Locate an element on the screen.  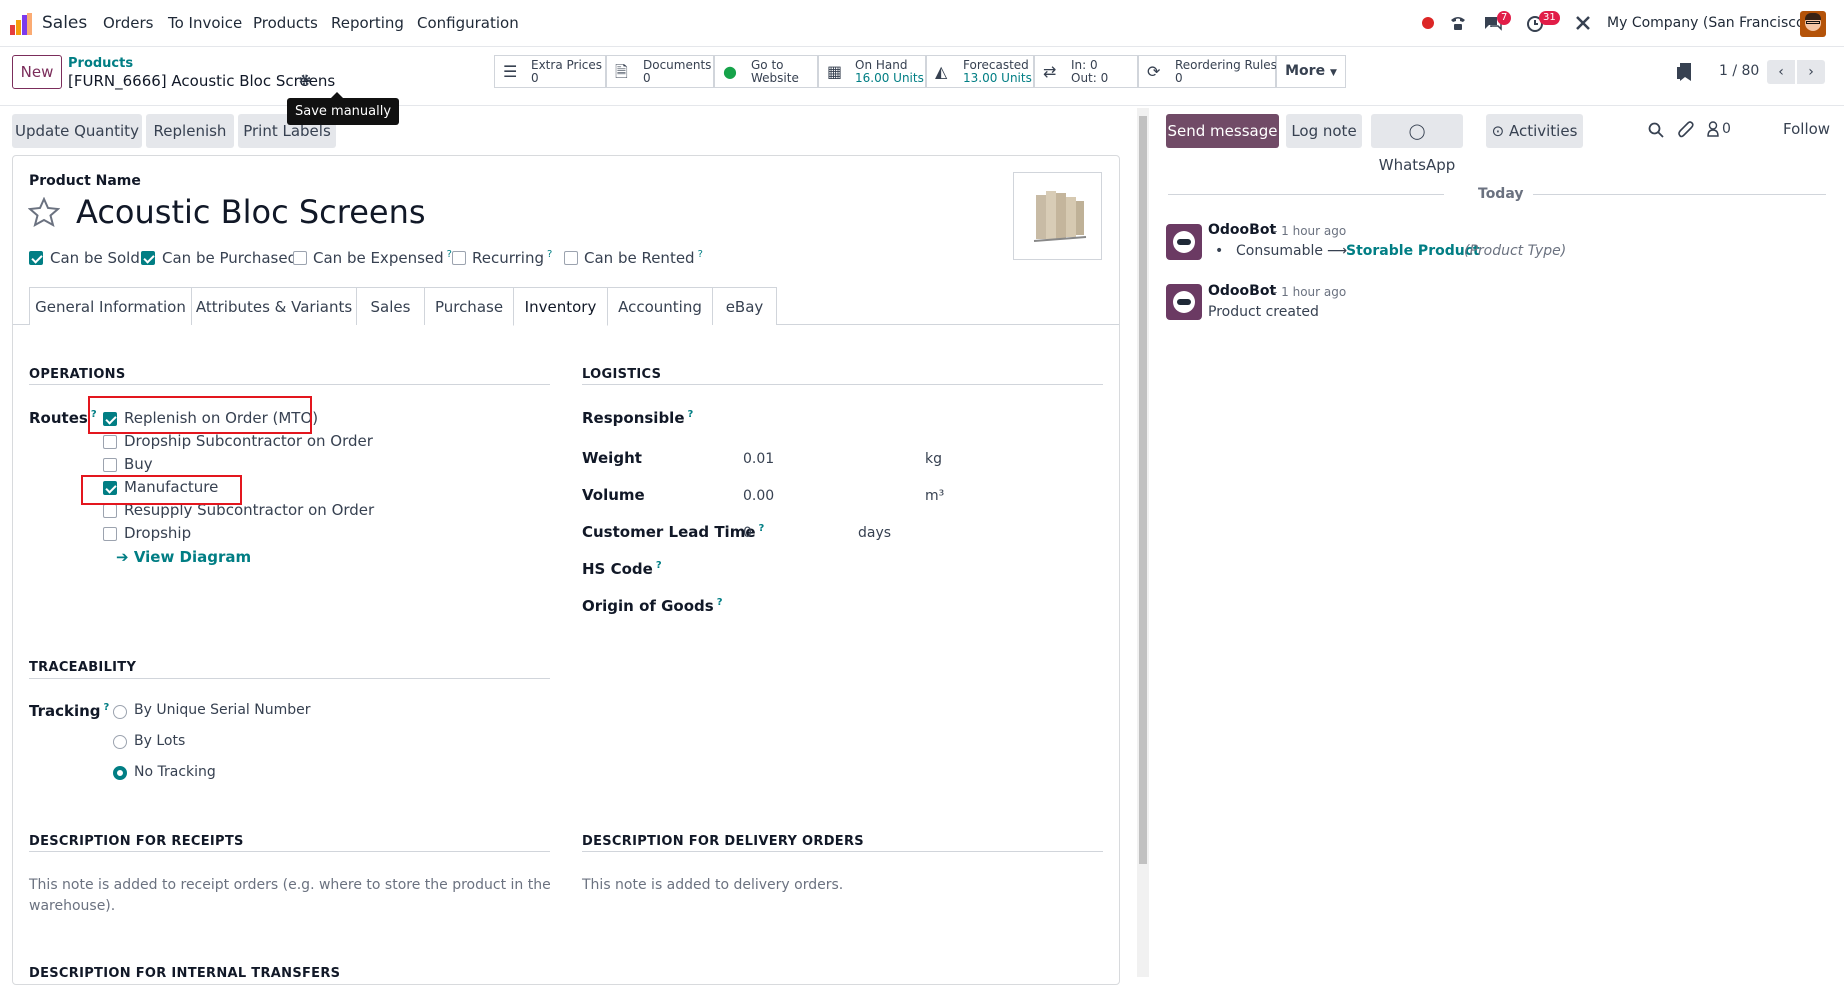
go-to-website-button: ● Go to Website is located at coordinates (766, 71).